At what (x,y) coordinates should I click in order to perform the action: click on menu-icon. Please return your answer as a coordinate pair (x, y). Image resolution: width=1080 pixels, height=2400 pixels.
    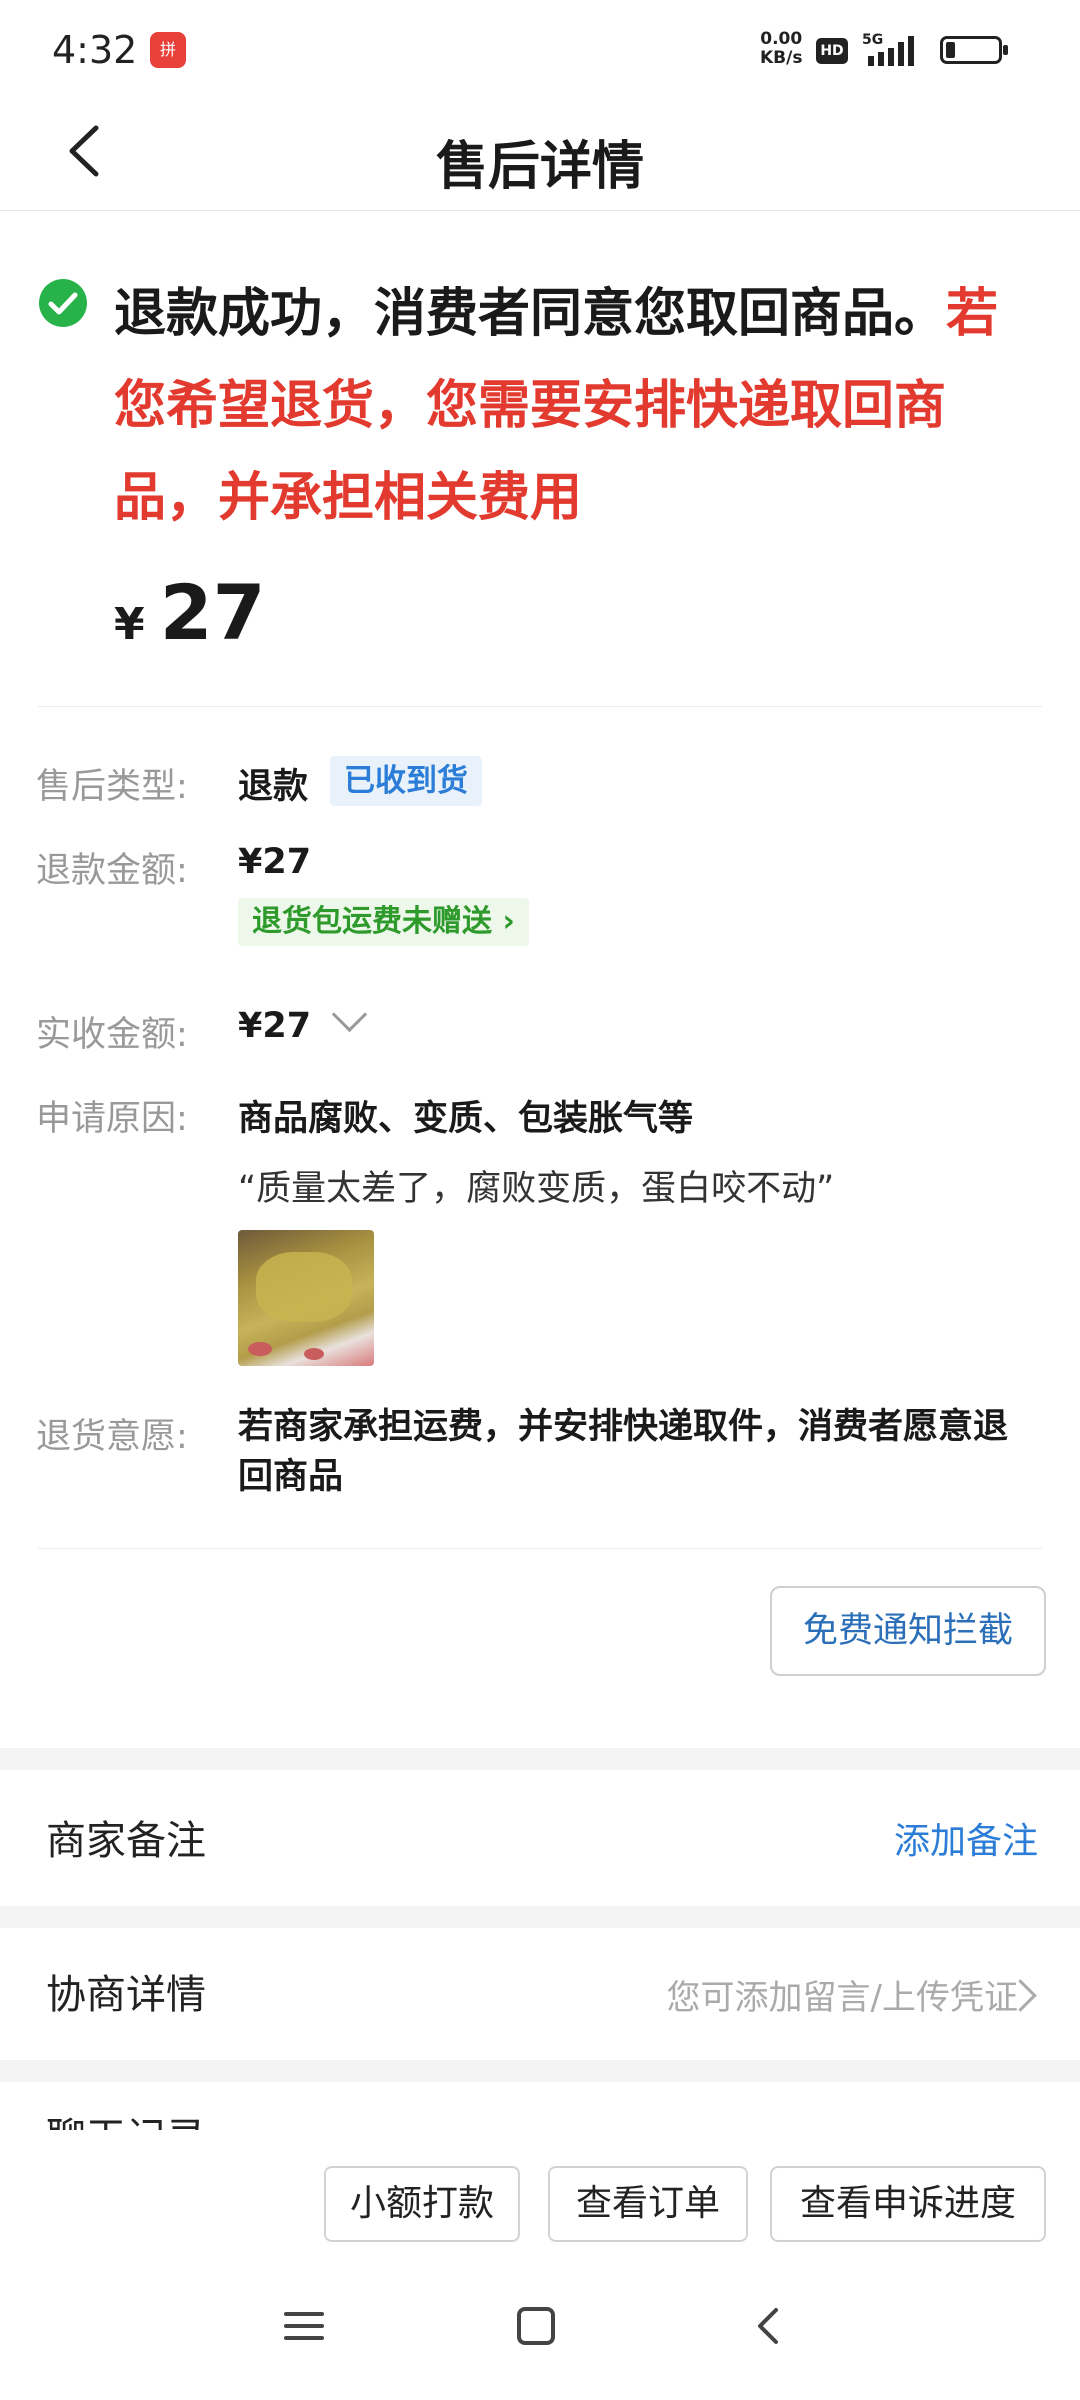
    Looking at the image, I should click on (304, 2326).